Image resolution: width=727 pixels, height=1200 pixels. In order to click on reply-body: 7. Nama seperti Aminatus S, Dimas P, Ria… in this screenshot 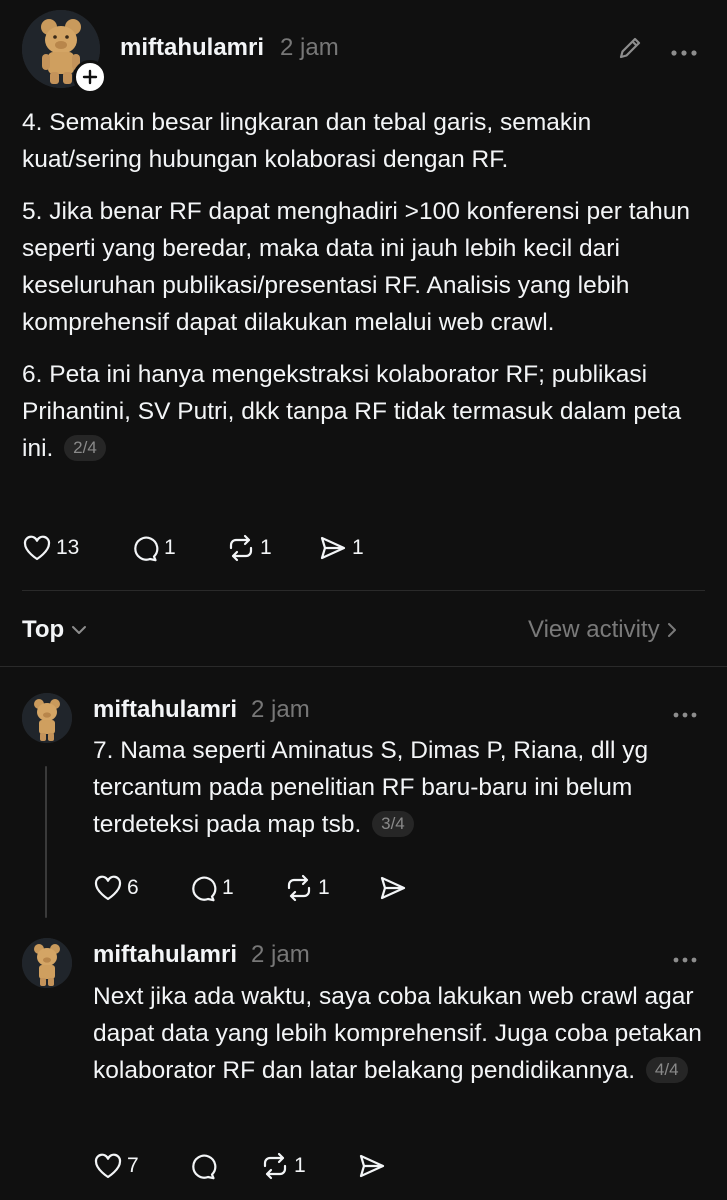, I will do `click(393, 787)`.